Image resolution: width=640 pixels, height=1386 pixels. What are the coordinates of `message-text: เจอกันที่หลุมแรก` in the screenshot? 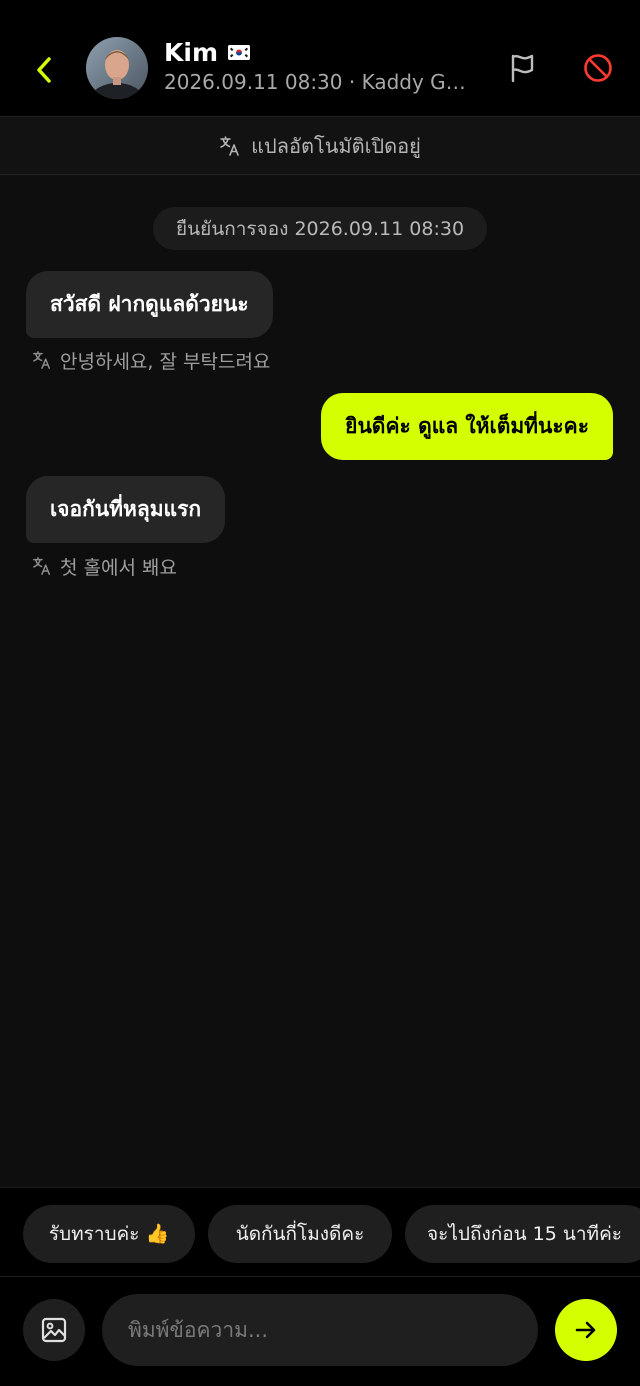 It's located at (126, 509).